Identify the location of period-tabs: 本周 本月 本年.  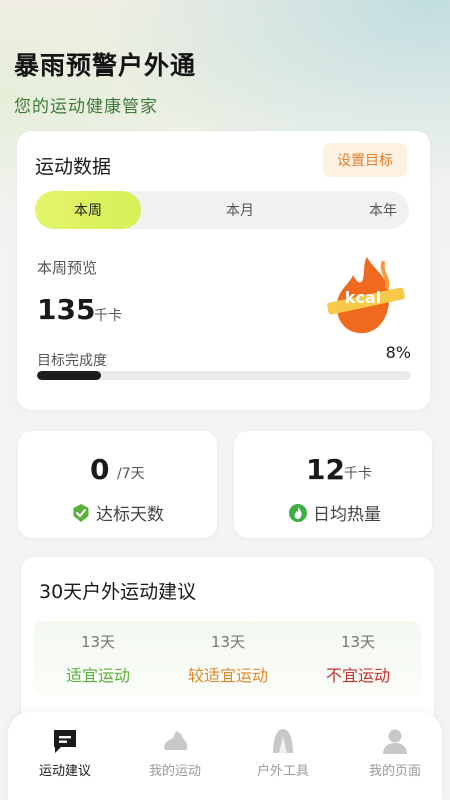
(222, 210).